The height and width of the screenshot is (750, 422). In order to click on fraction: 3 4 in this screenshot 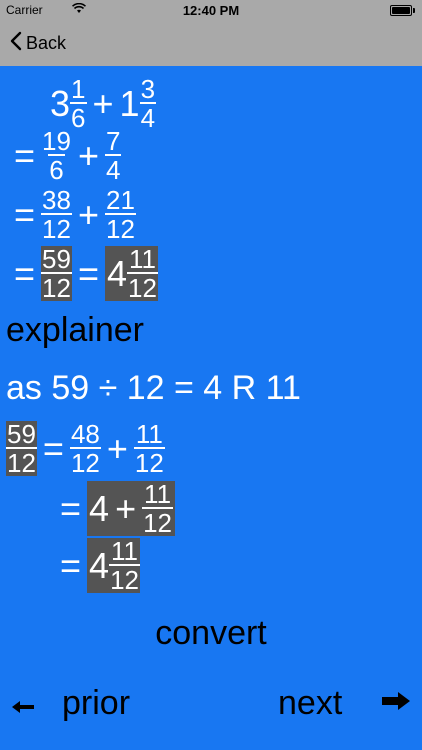, I will do `click(148, 103)`.